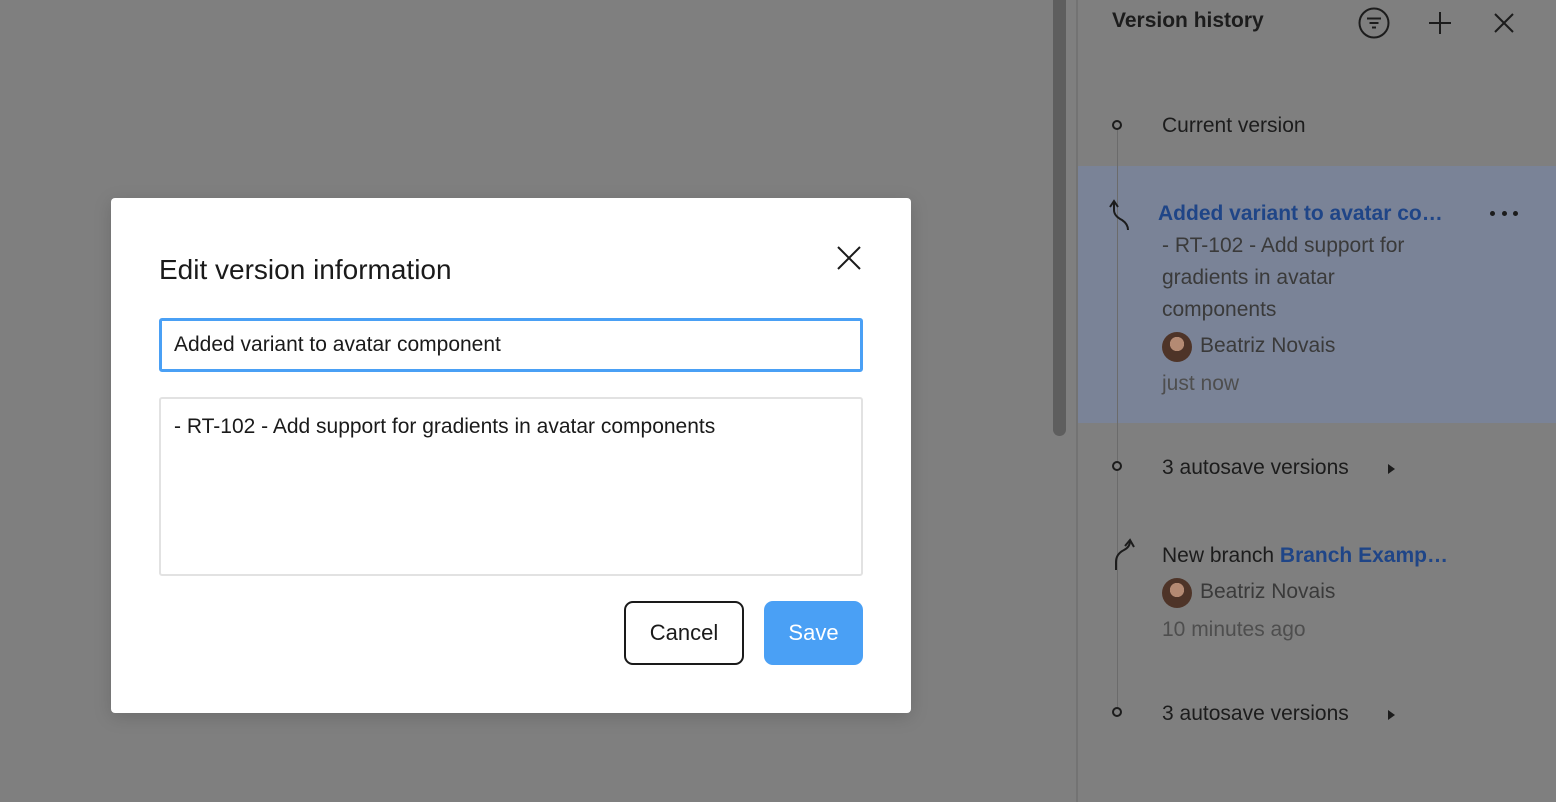  What do you see at coordinates (1504, 213) in the screenshot?
I see `more-horizontal-icon` at bounding box center [1504, 213].